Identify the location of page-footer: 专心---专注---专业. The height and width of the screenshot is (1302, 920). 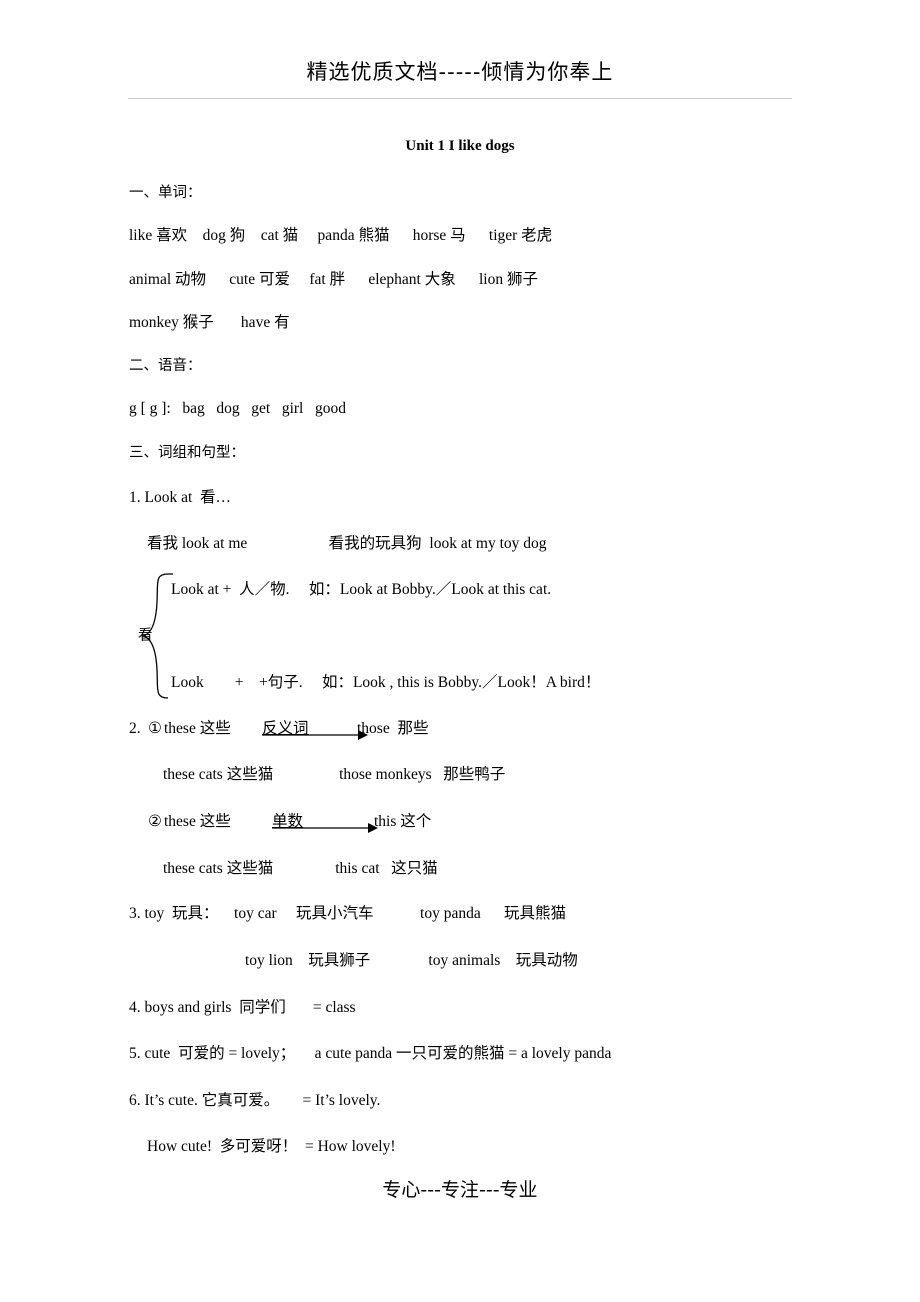
(460, 1190).